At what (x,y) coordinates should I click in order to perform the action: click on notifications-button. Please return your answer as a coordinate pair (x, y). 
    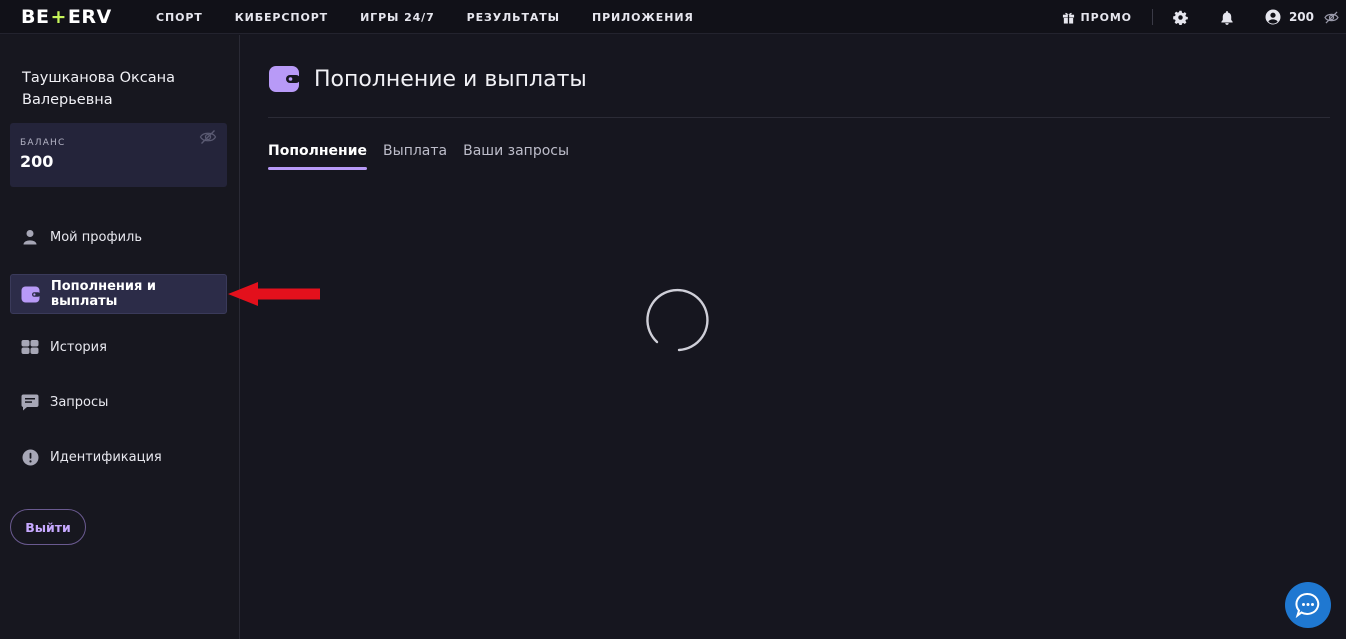
    Looking at the image, I should click on (1227, 17).